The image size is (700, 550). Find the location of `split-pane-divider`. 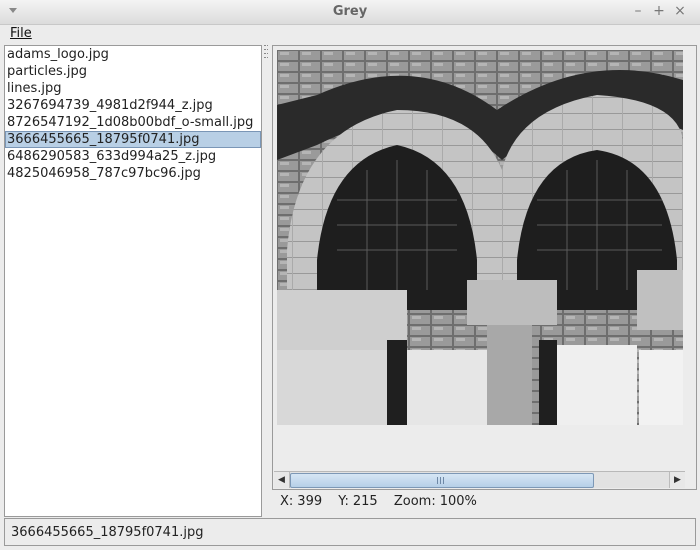

split-pane-divider is located at coordinates (266, 280).